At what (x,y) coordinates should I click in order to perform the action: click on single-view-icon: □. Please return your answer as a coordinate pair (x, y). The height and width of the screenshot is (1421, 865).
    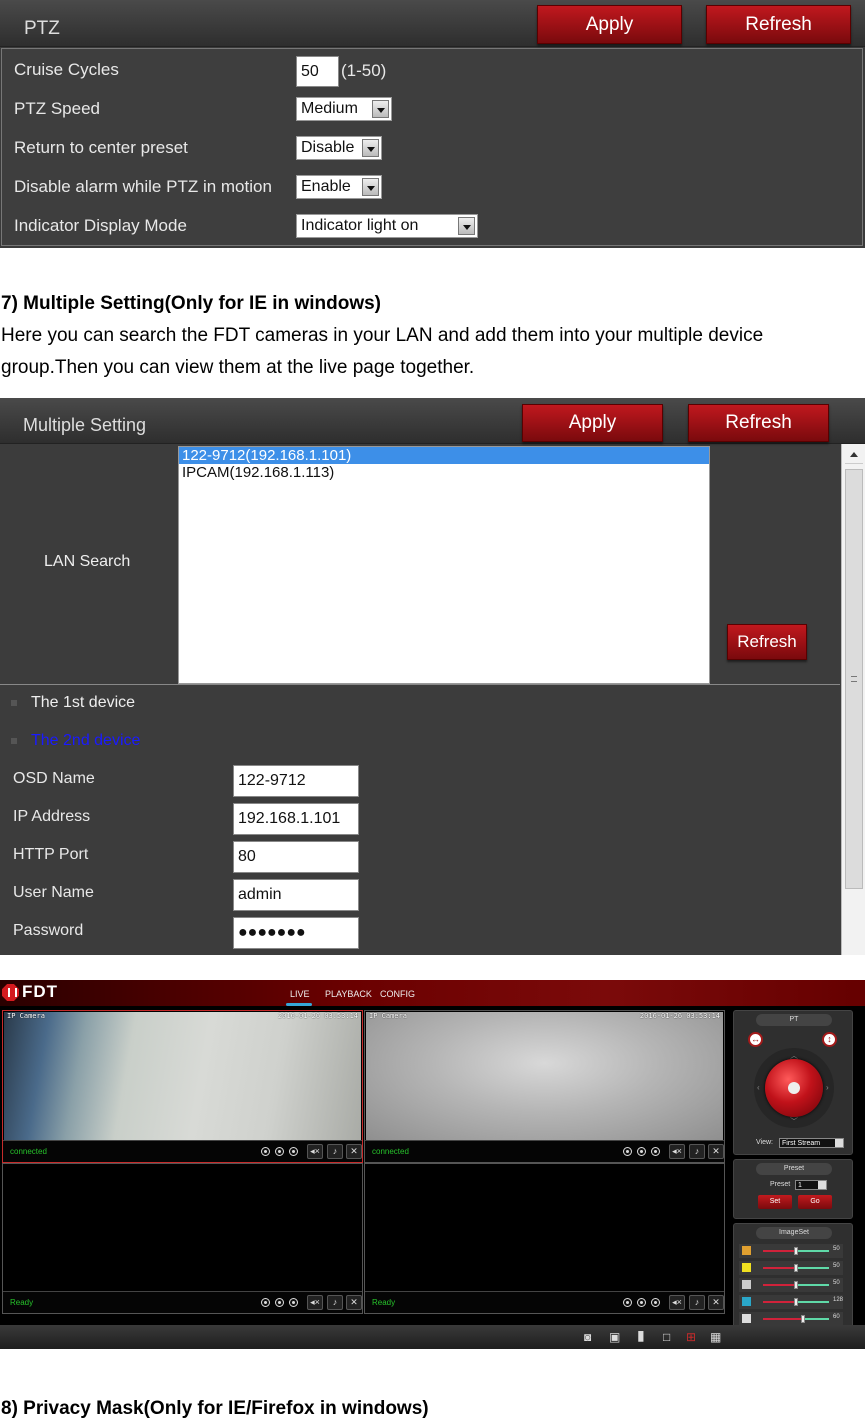
    Looking at the image, I should click on (666, 1337).